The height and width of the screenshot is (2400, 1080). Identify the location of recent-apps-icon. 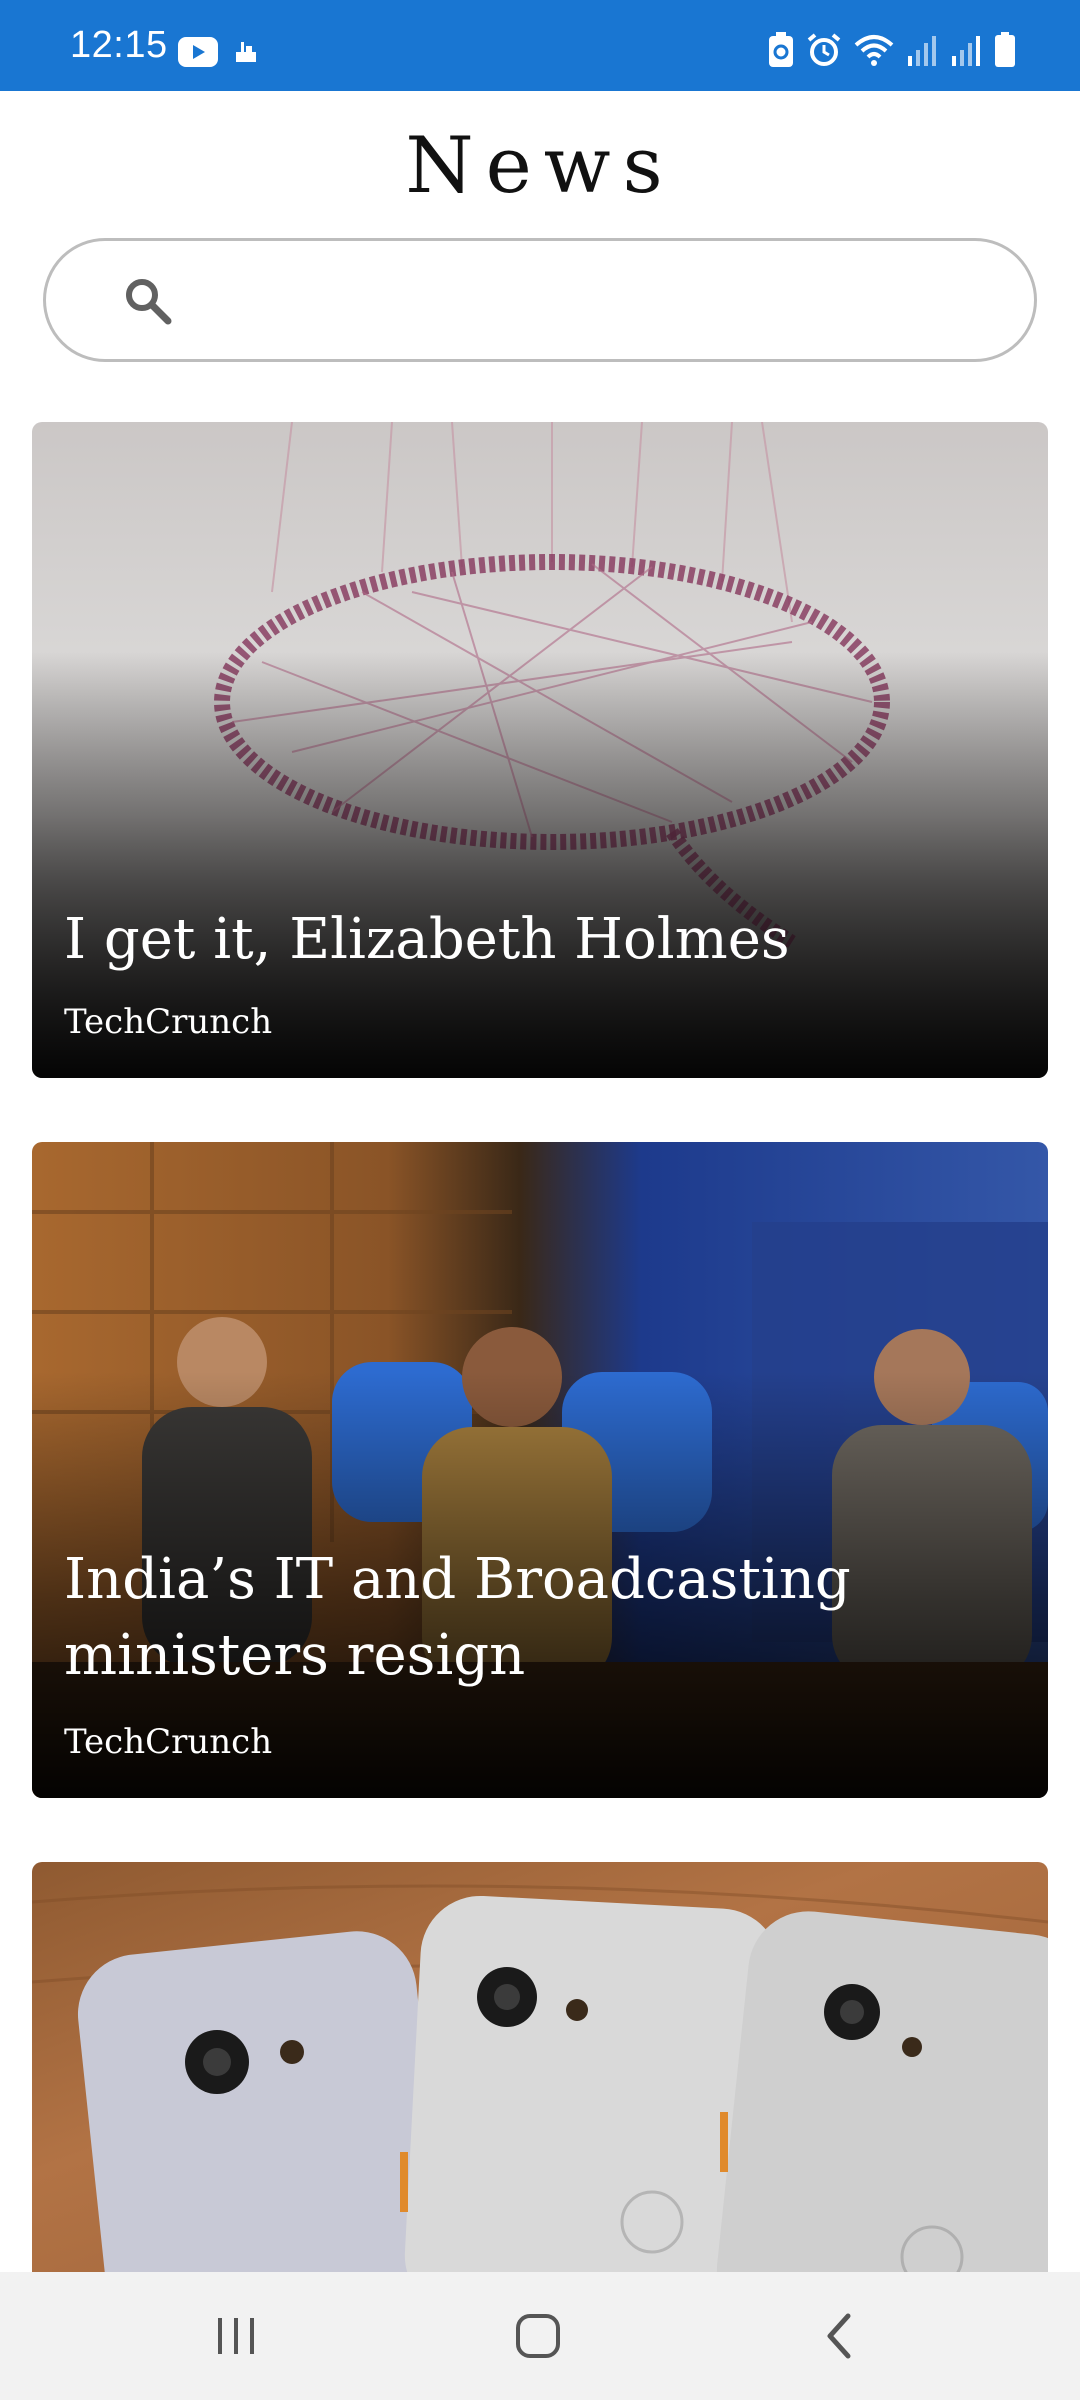
(236, 2336).